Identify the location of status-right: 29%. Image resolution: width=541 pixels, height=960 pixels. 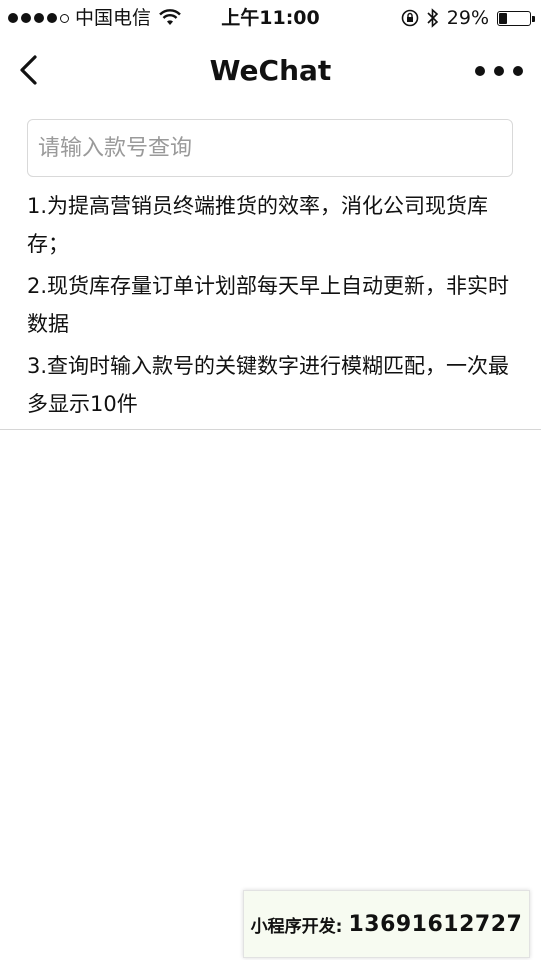
(468, 18).